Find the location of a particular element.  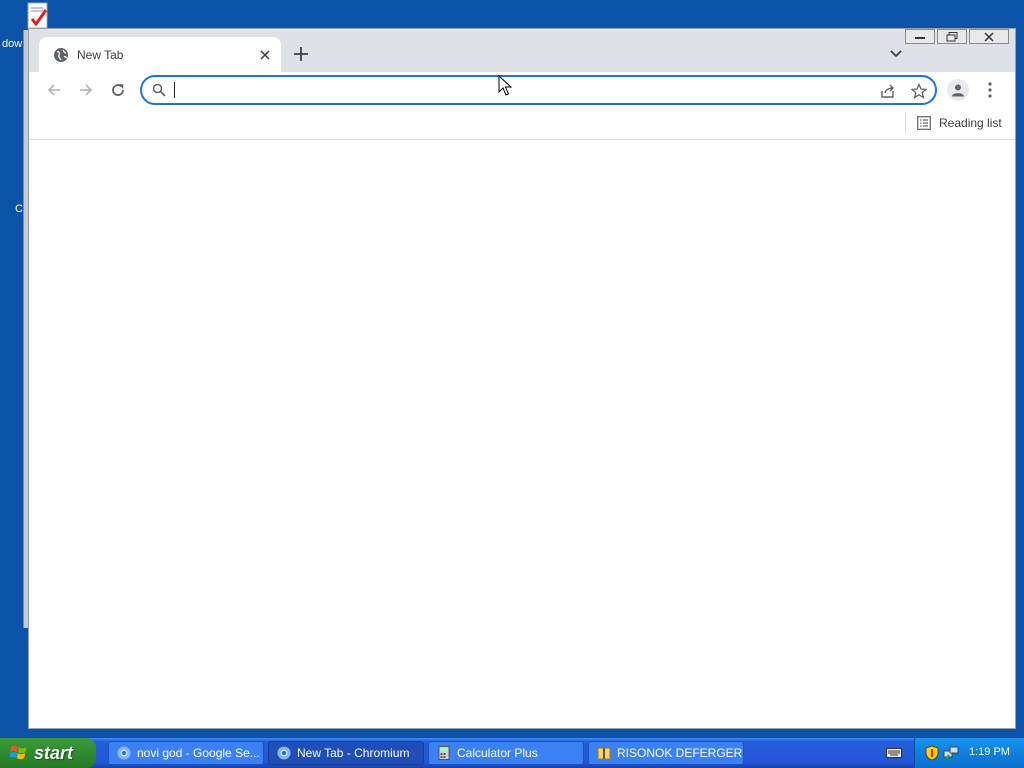

bookmark-star-icon is located at coordinates (919, 91).